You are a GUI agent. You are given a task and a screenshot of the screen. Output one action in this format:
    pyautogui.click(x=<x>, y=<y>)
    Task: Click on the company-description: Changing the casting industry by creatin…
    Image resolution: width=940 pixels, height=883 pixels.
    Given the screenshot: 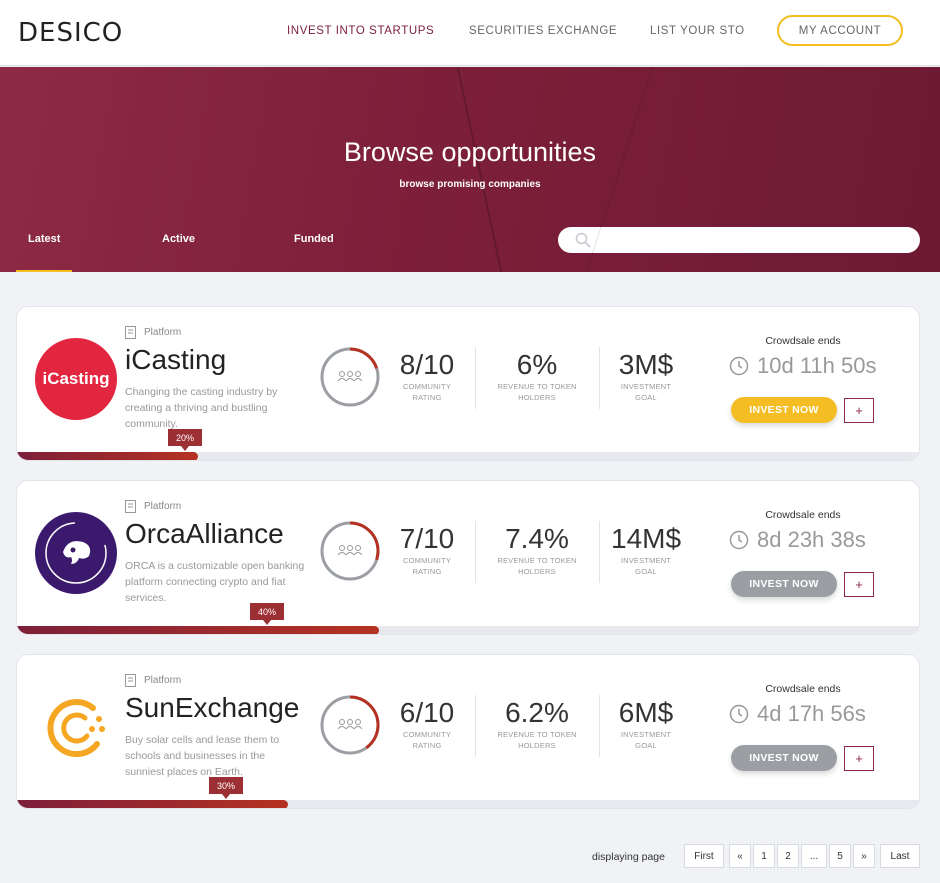 What is the action you would take?
    pyautogui.click(x=201, y=408)
    